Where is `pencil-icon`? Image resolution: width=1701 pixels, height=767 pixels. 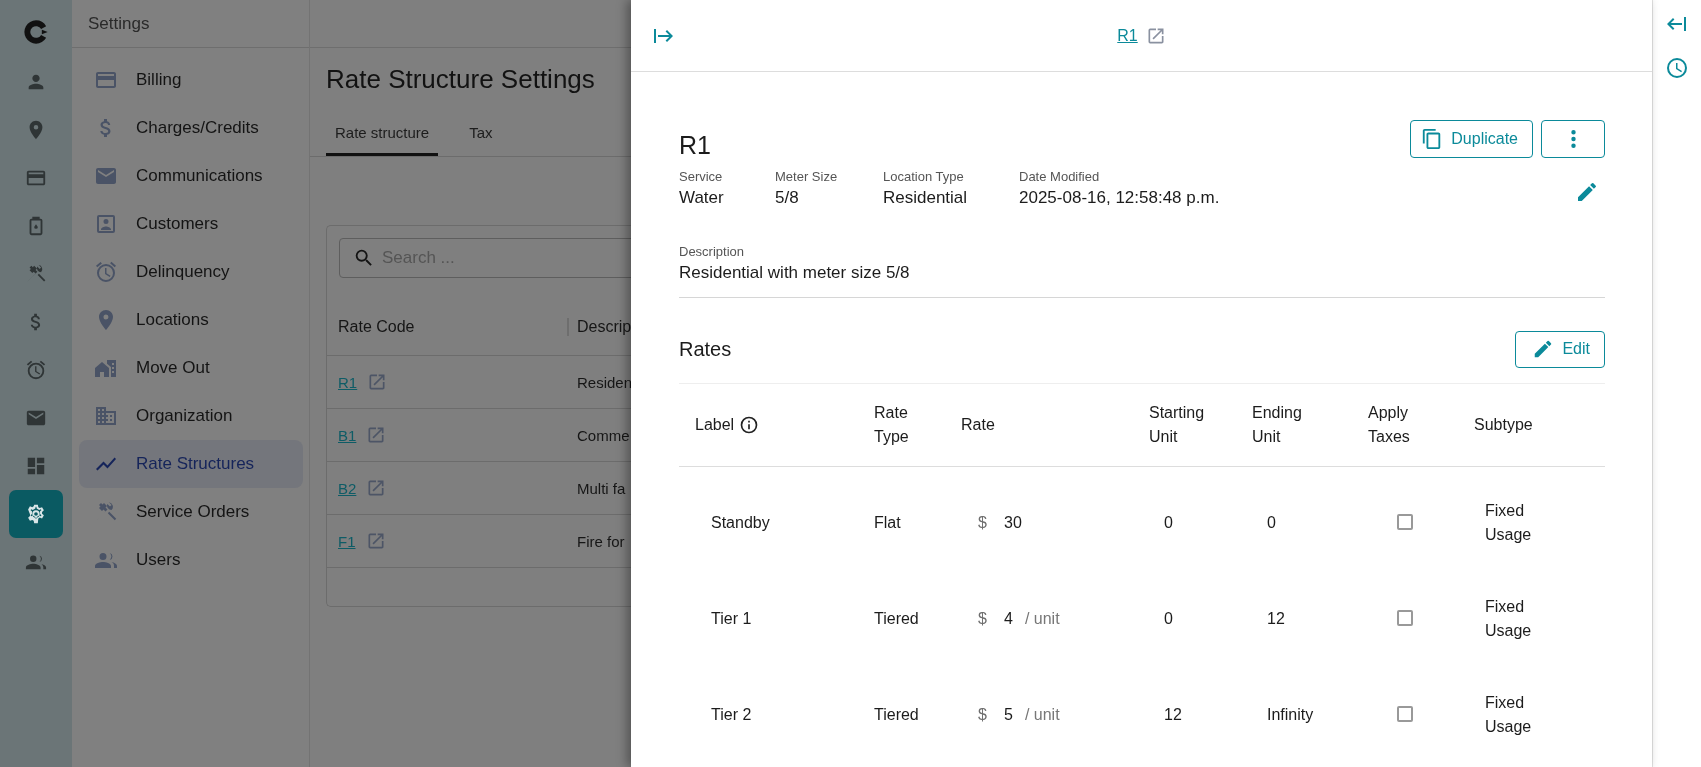
pencil-icon is located at coordinates (1587, 192).